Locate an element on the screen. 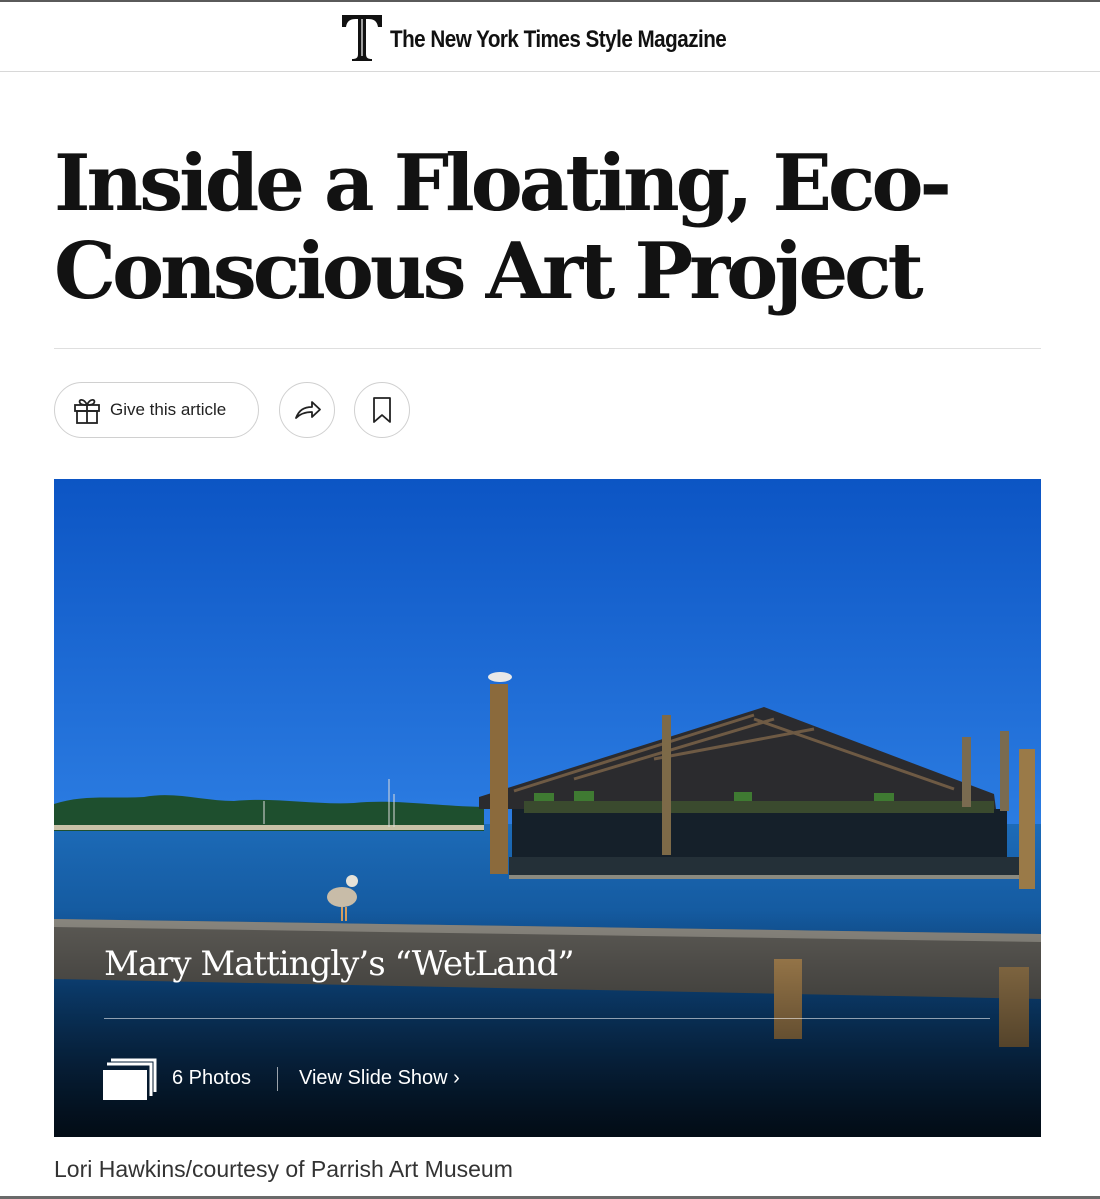 This screenshot has width=1100, height=1199. headline-line-1: Inside a Floating, Eco- is located at coordinates (503, 183).